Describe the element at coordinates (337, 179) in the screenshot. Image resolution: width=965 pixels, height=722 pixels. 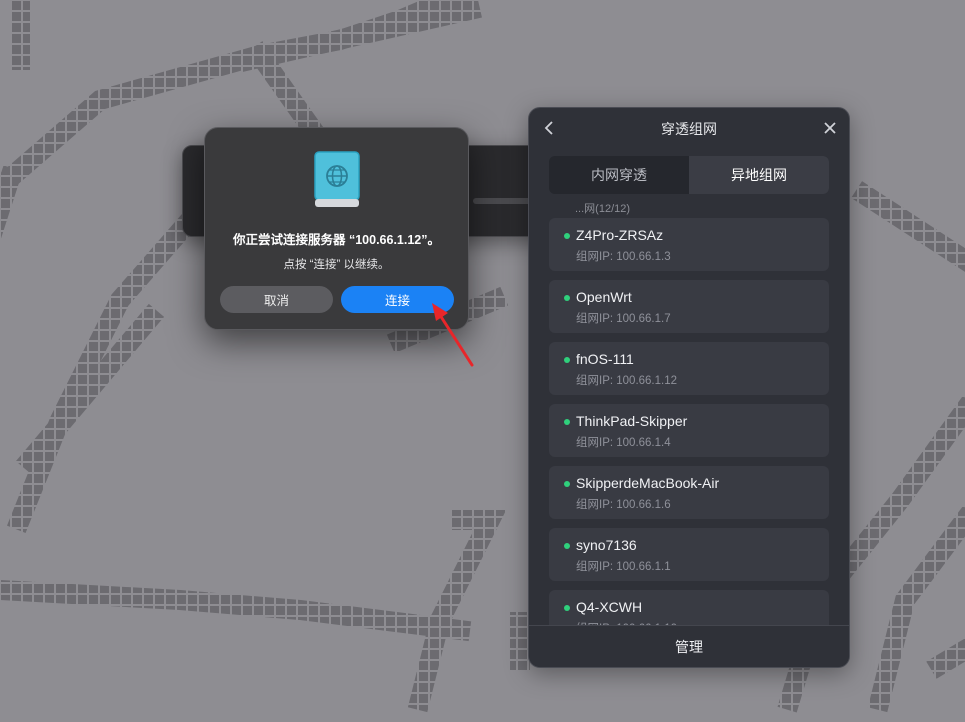
I see `network-drive-icon` at that location.